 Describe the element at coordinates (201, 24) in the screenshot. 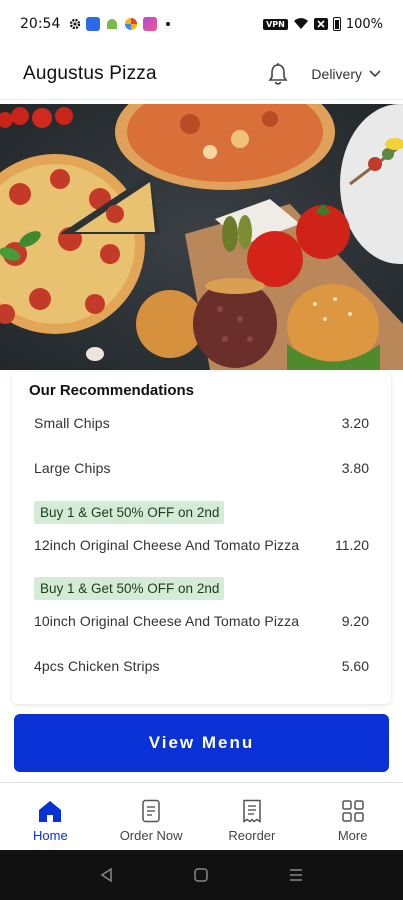

I see `status-bar: 20:54 VPN 100%` at that location.